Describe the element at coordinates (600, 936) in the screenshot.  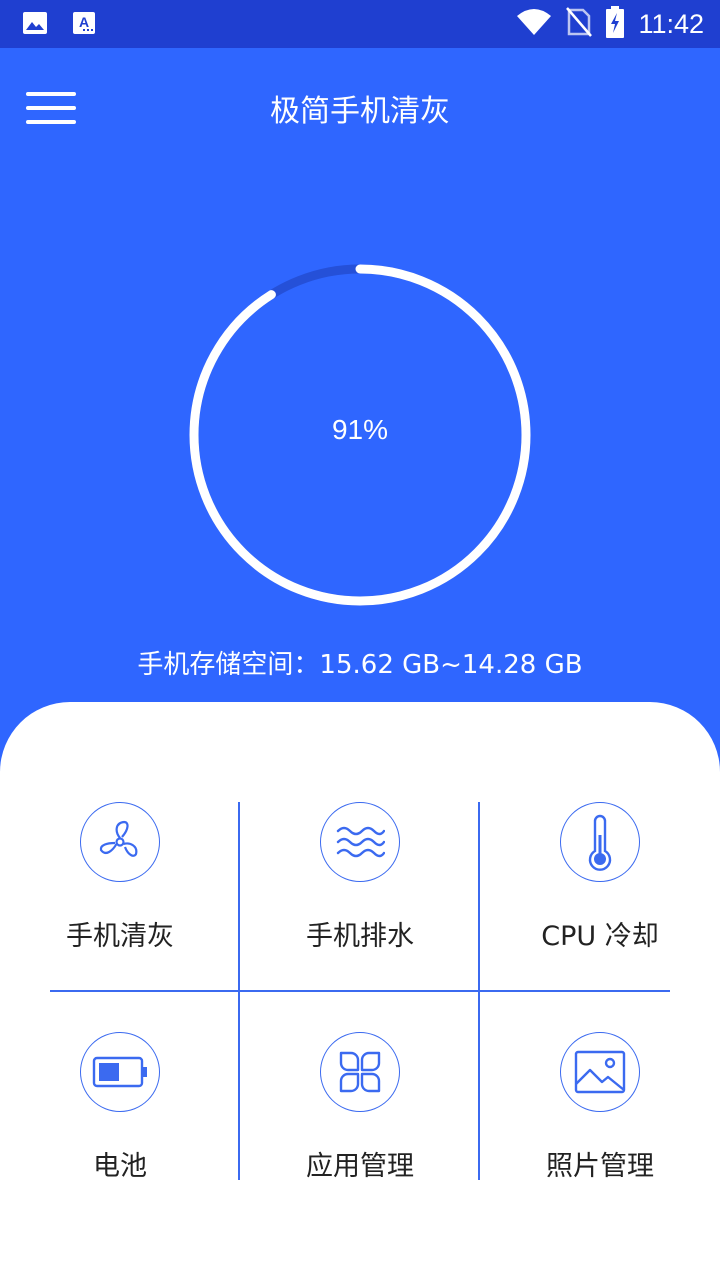
I see `feature-label: CPU 冷却` at that location.